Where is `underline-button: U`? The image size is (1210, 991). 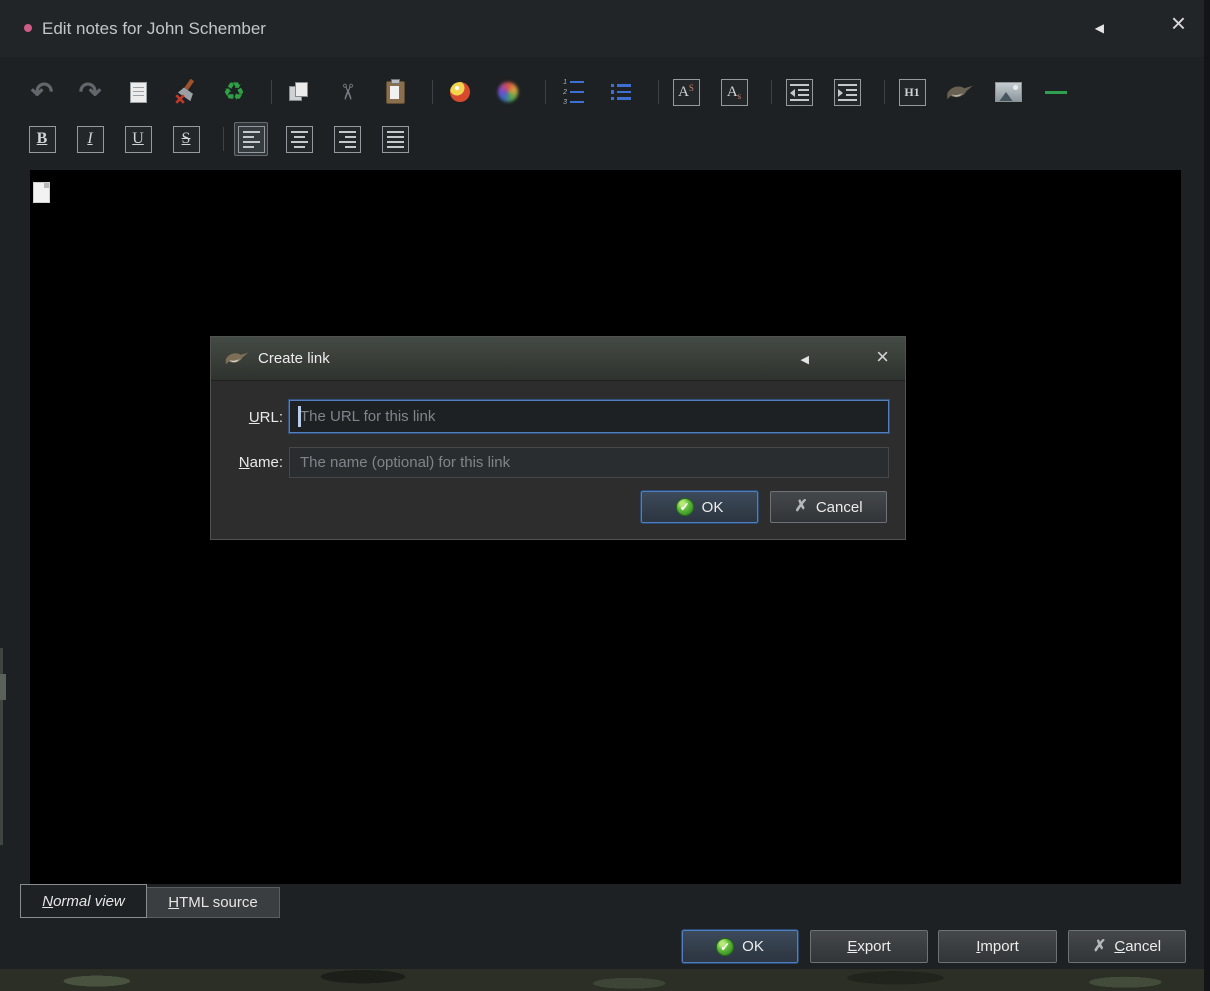
underline-button: U is located at coordinates (138, 139).